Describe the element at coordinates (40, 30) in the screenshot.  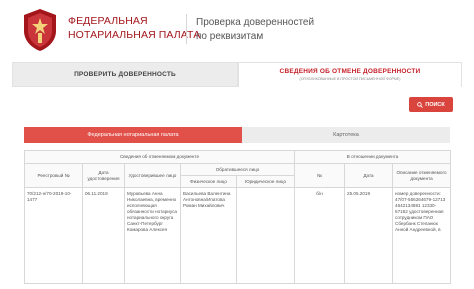
I see `fnp-emblem-icon` at that location.